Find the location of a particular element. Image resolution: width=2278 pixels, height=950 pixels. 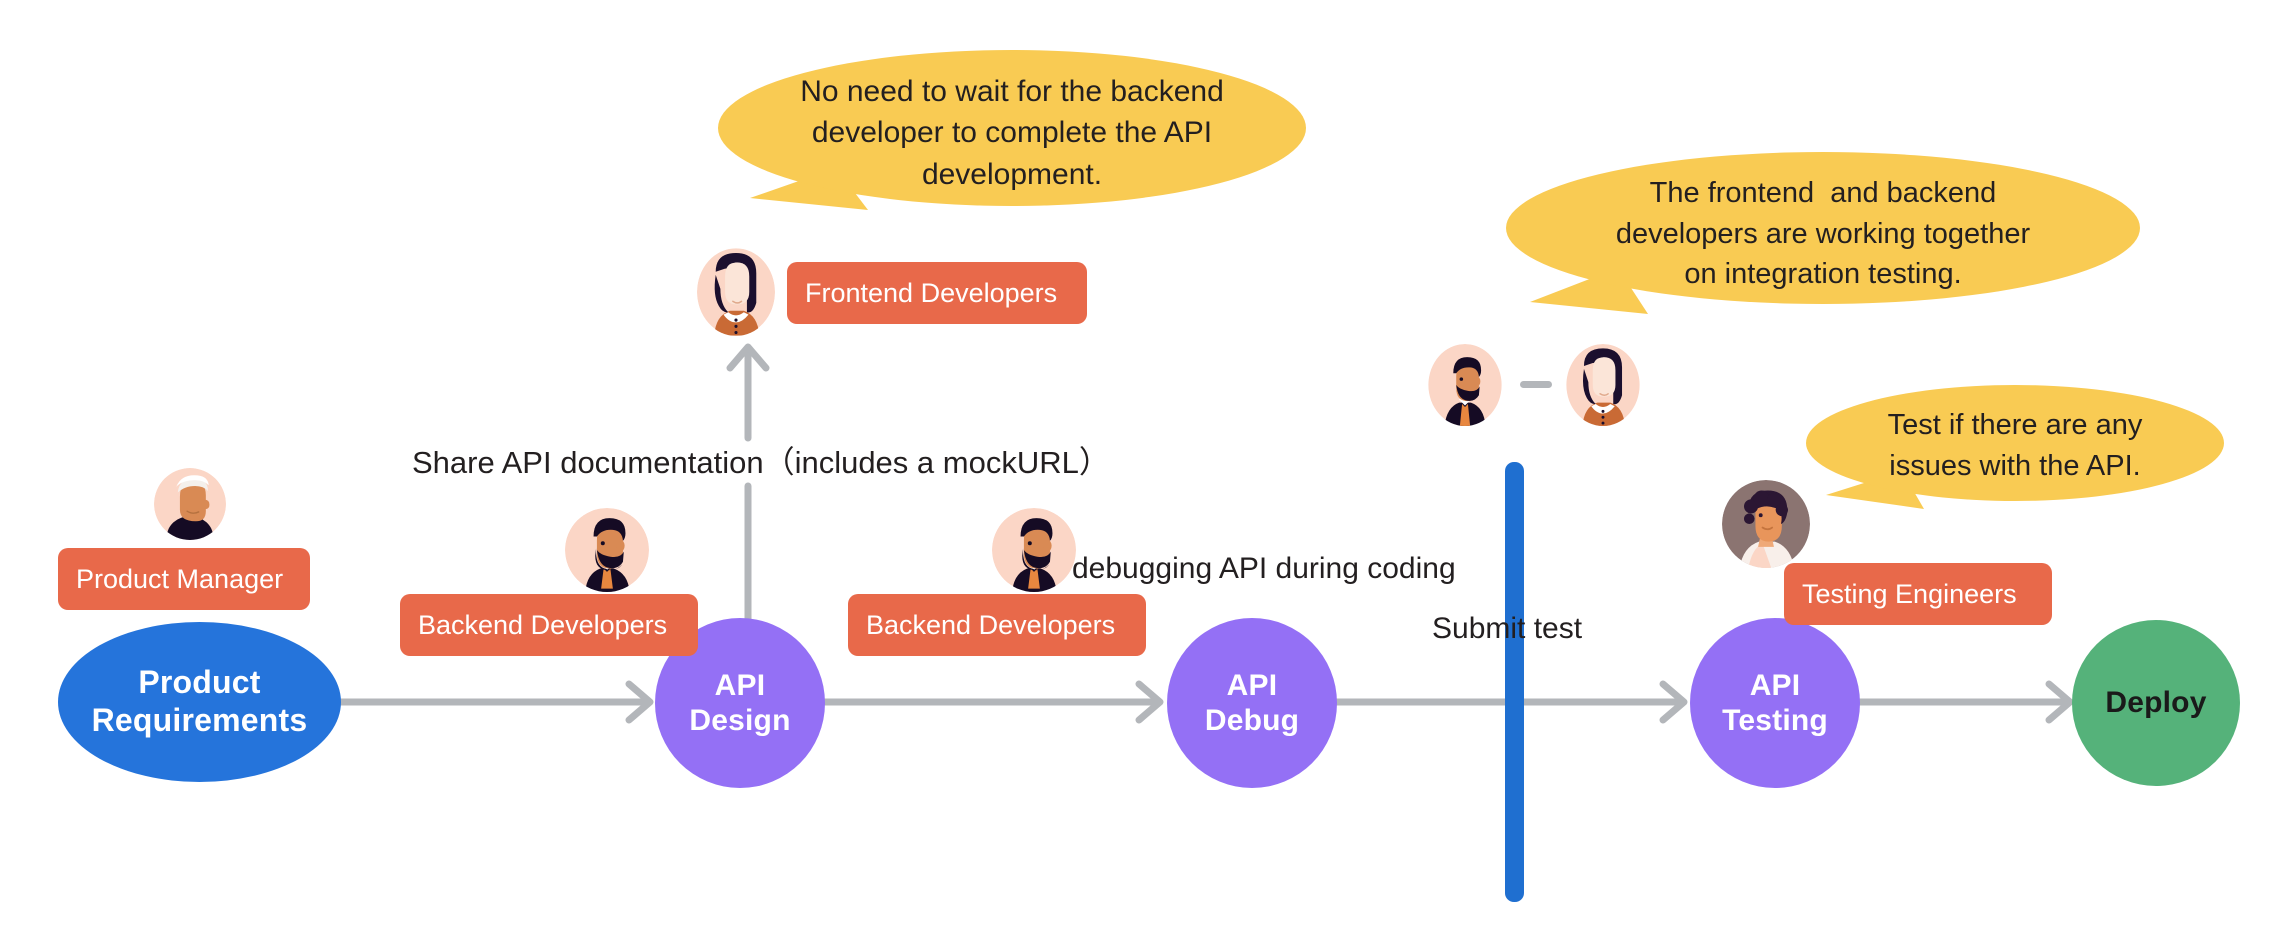

role-pill-label: Testing Engineers is located at coordinates (1909, 593).